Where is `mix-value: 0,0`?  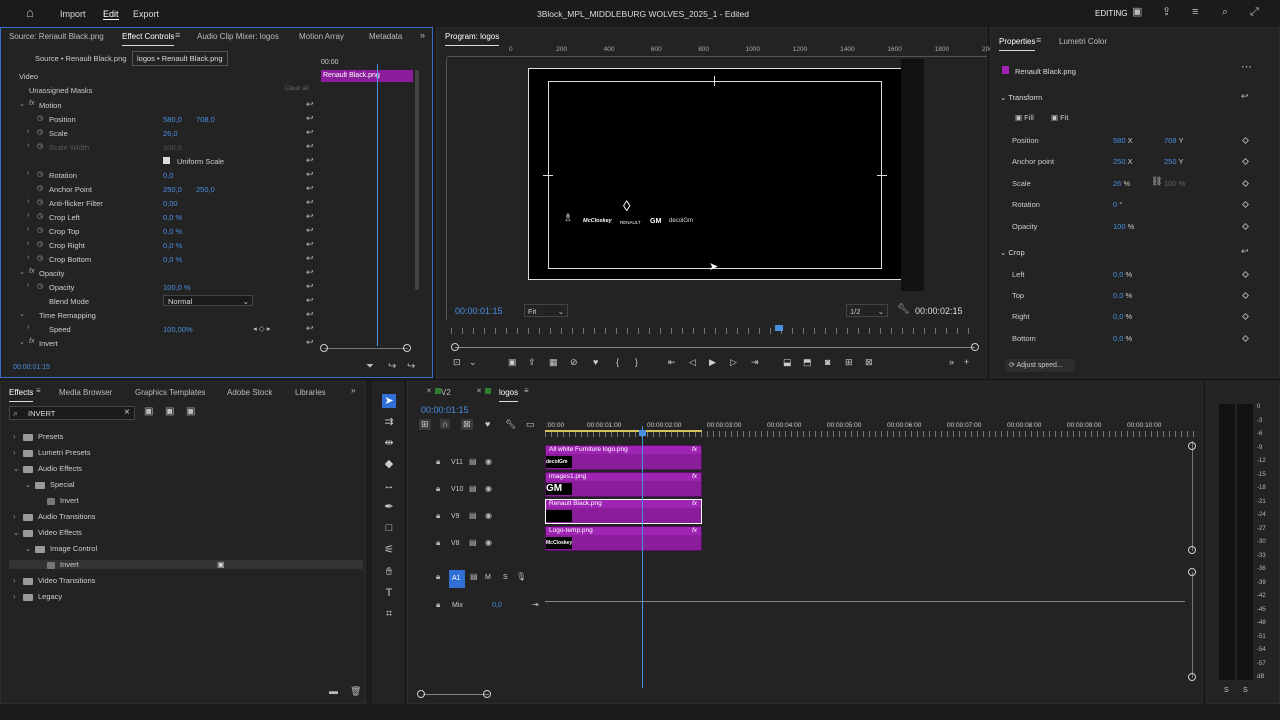
mix-value: 0,0 is located at coordinates (497, 605).